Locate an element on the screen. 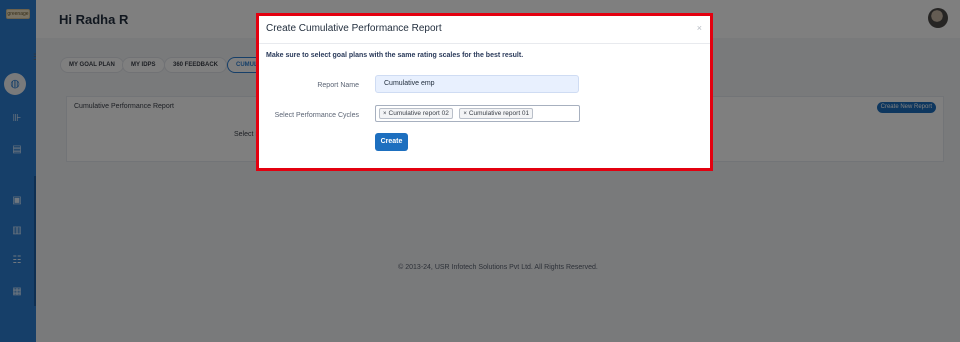 This screenshot has width=960, height=342. chip-label: Cumulative report 01 is located at coordinates (499, 113).